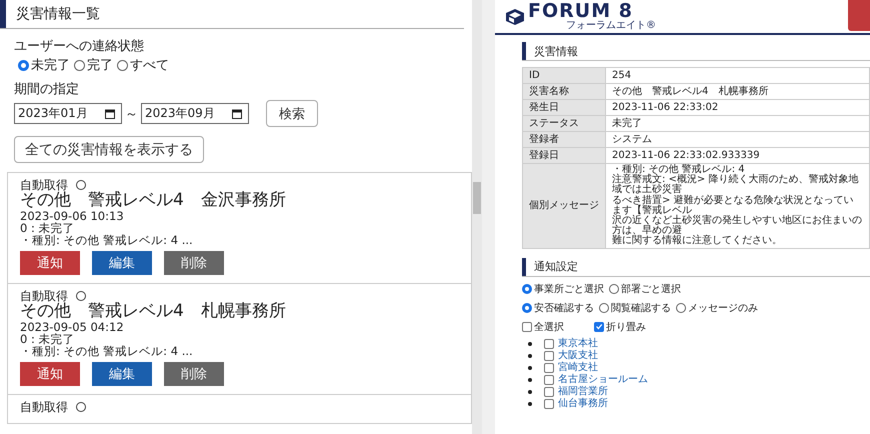 The width and height of the screenshot is (870, 434). What do you see at coordinates (72, 216) in the screenshot?
I see `datetime: 2023-09-06 10:13` at bounding box center [72, 216].